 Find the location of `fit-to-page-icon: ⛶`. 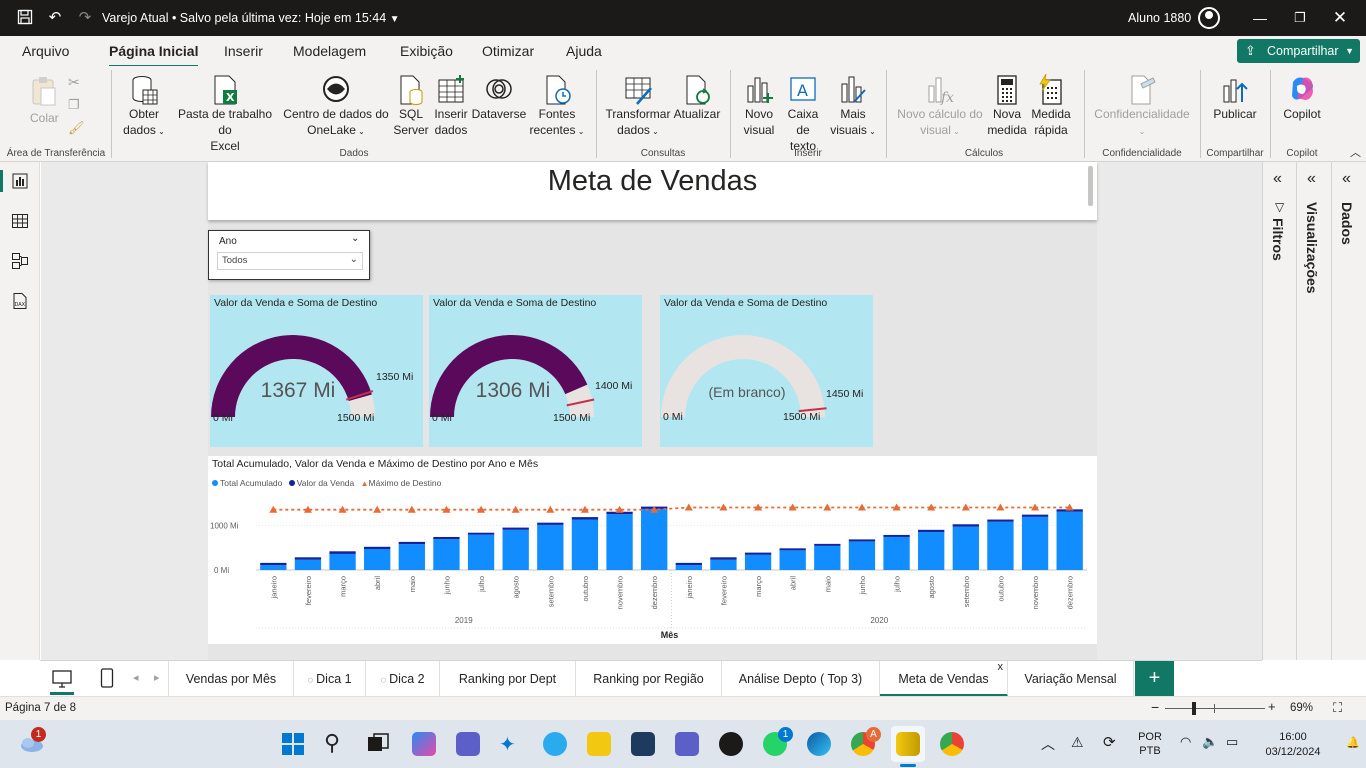

fit-to-page-icon: ⛶ is located at coordinates (1337, 708).